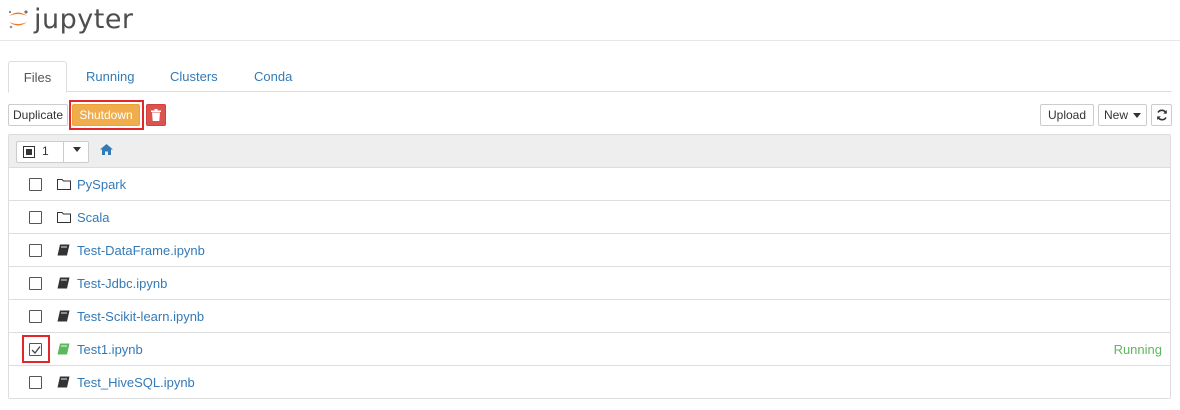 This screenshot has height=410, width=1180. What do you see at coordinates (1067, 115) in the screenshot?
I see `upload-button: Upload` at bounding box center [1067, 115].